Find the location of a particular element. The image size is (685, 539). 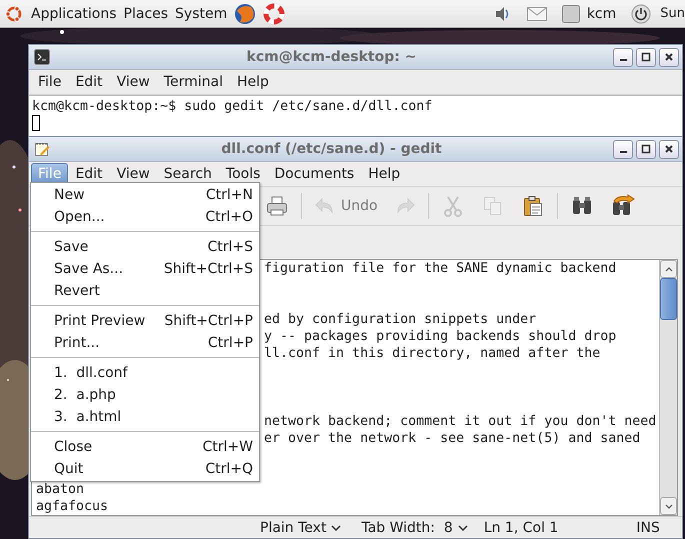

power-icon is located at coordinates (641, 14).